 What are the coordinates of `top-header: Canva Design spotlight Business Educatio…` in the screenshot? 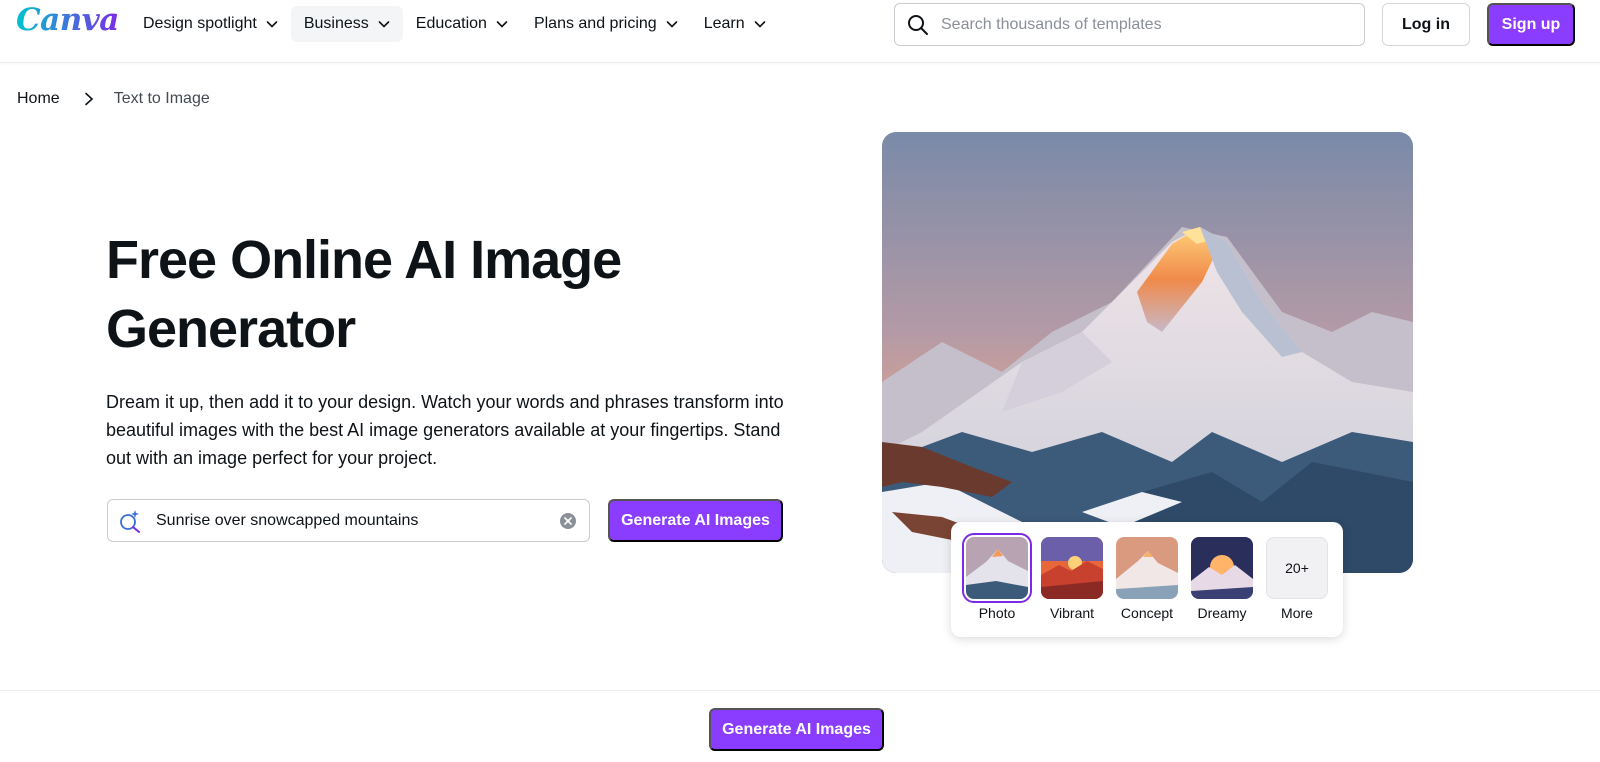 It's located at (800, 31).